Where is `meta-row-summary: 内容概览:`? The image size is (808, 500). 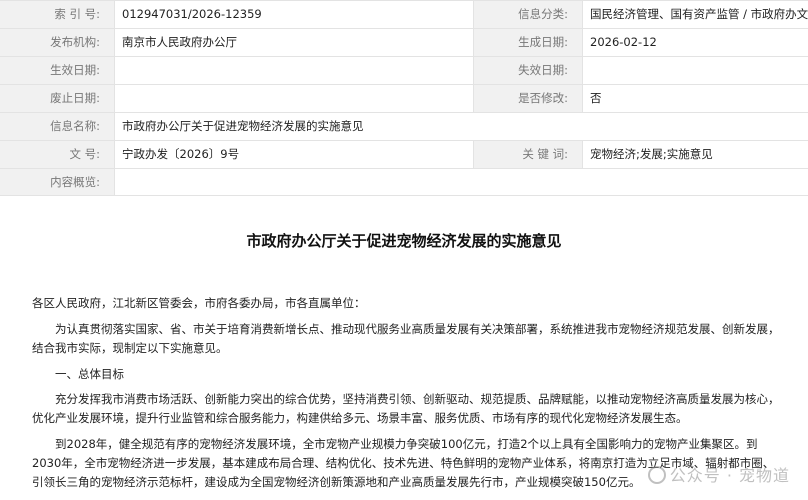
meta-row-summary: 内容概览: is located at coordinates (404, 182).